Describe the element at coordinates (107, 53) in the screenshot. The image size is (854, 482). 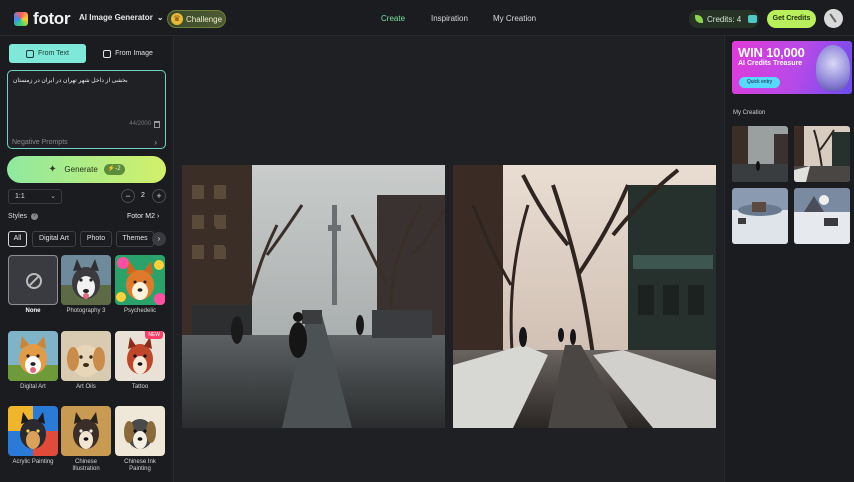
I see `image-icon` at that location.